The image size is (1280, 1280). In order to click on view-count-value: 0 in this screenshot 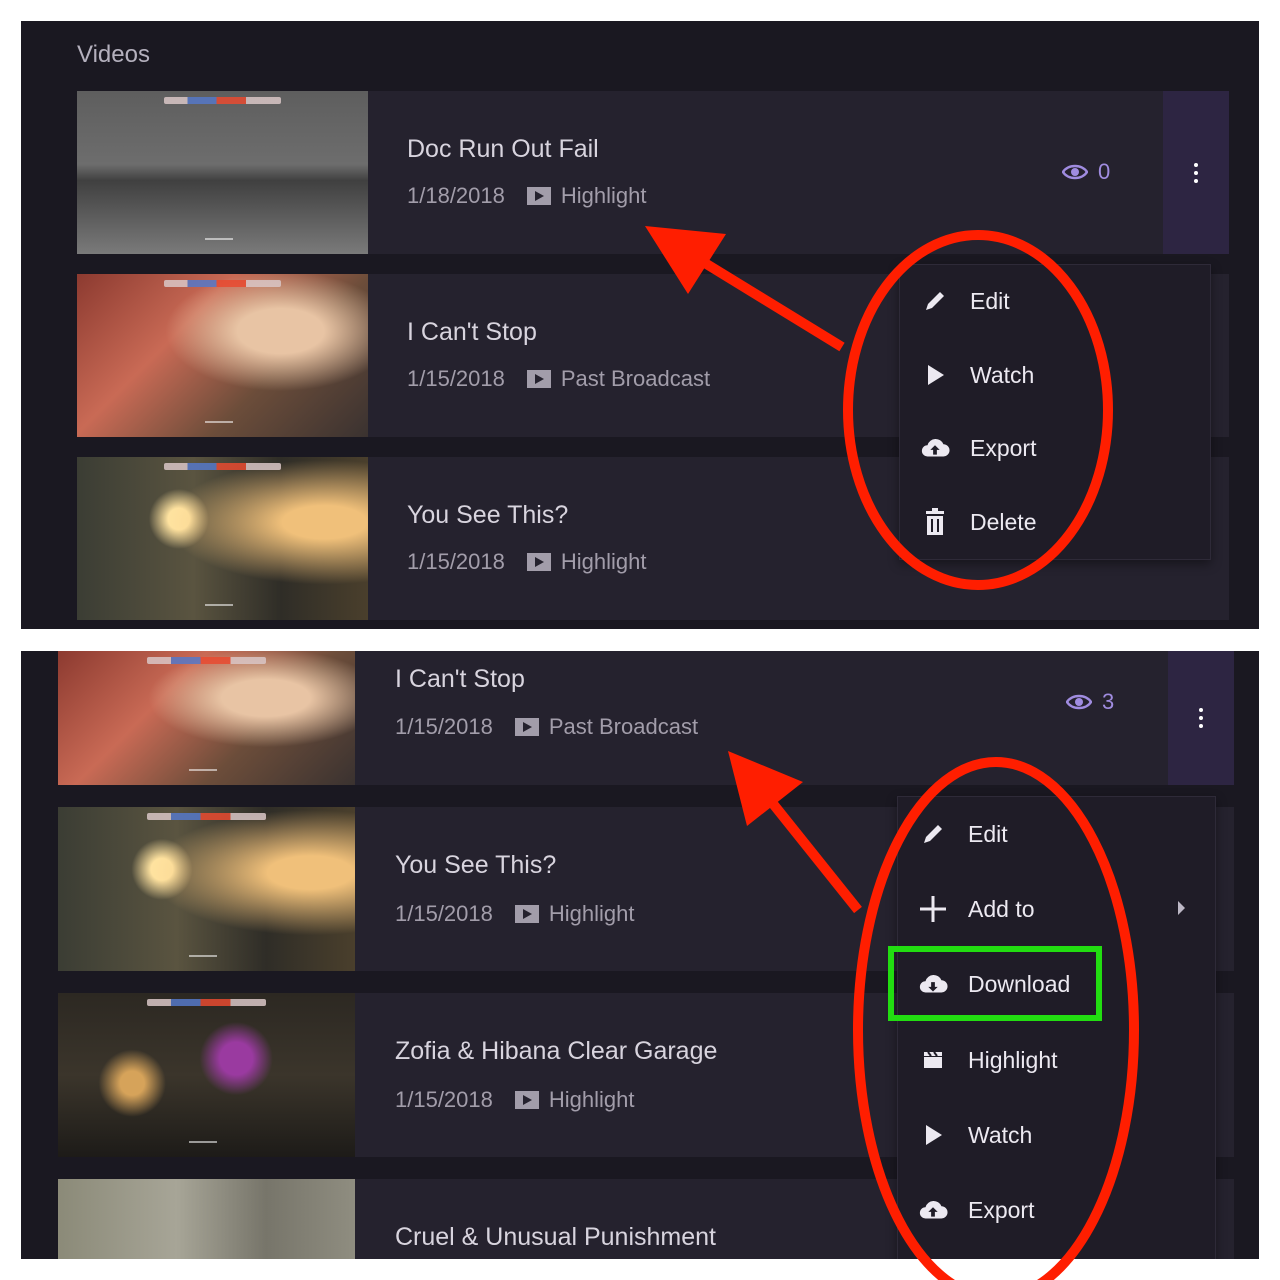, I will do `click(1104, 171)`.